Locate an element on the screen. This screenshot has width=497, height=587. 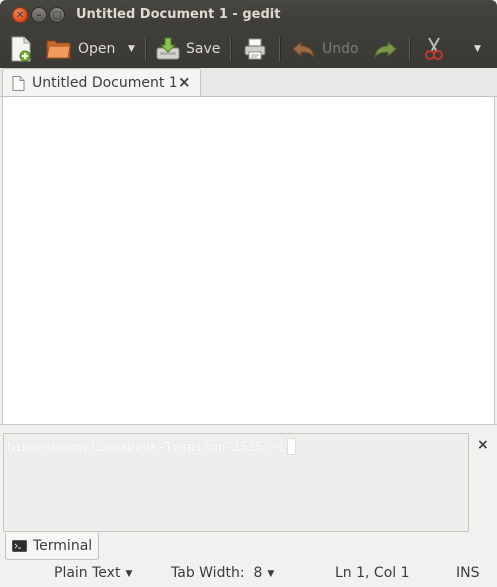
undo-label: Undo is located at coordinates (340, 49).